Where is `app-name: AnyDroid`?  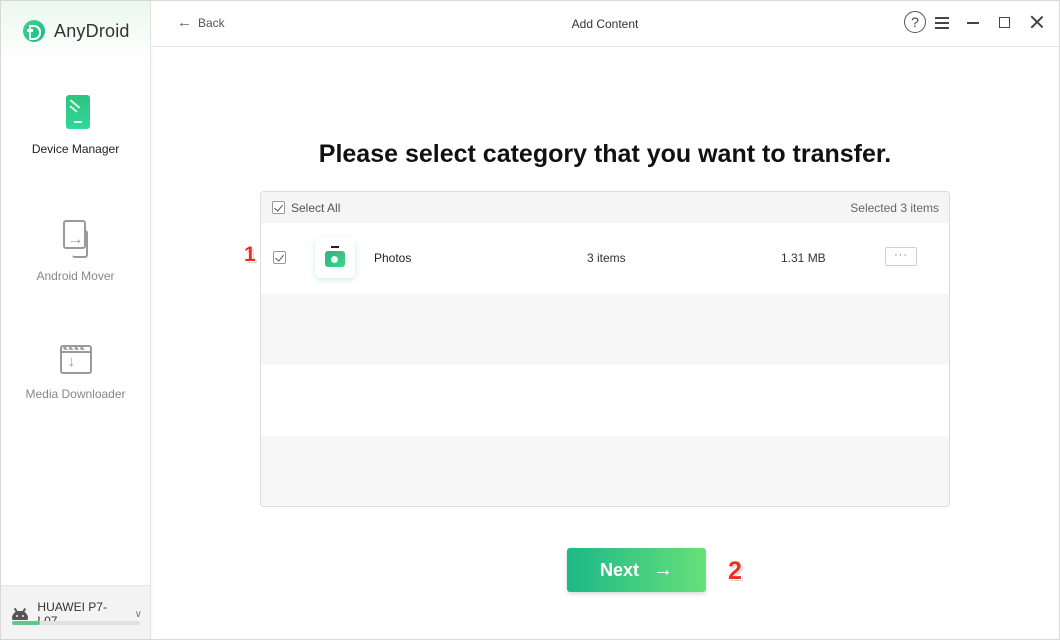
app-name: AnyDroid is located at coordinates (92, 30).